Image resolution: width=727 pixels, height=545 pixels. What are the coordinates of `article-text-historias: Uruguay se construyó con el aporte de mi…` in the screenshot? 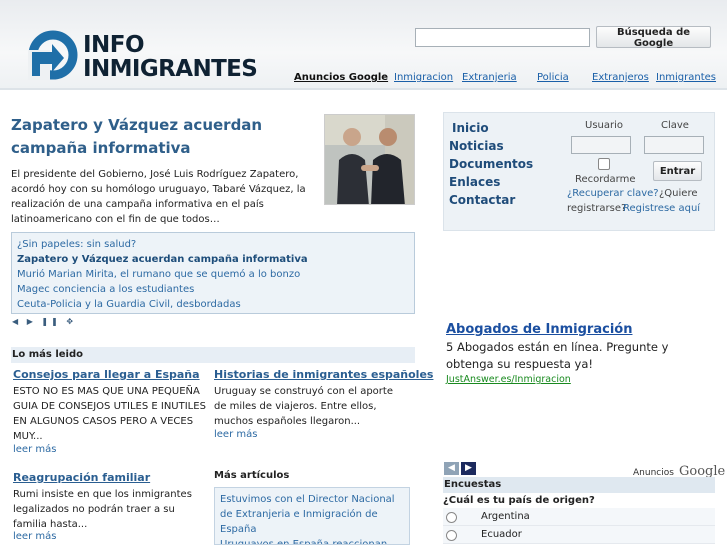 It's located at (303, 406).